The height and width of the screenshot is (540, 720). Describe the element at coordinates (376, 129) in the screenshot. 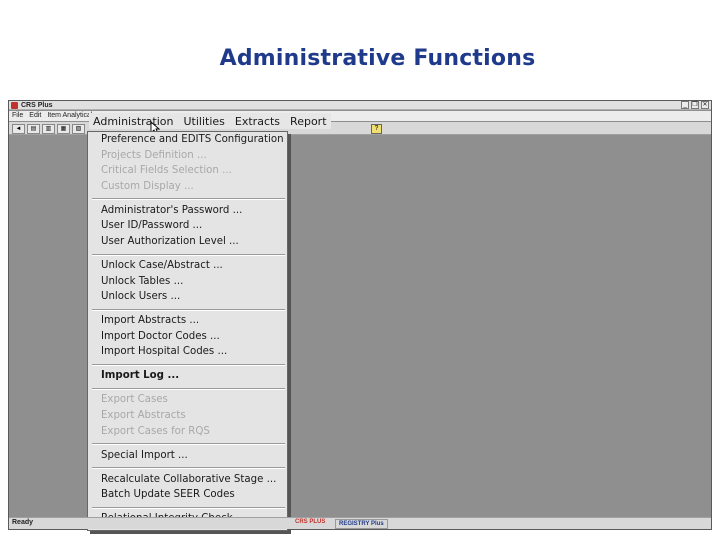

I see `help-icon: ?` at that location.